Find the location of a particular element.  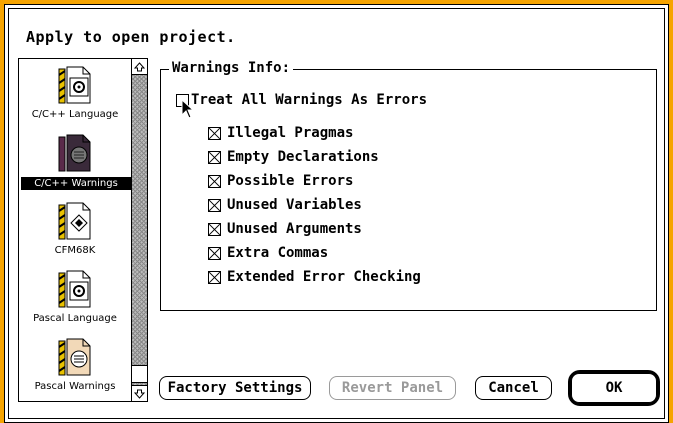

scroll-thumb is located at coordinates (139, 374).